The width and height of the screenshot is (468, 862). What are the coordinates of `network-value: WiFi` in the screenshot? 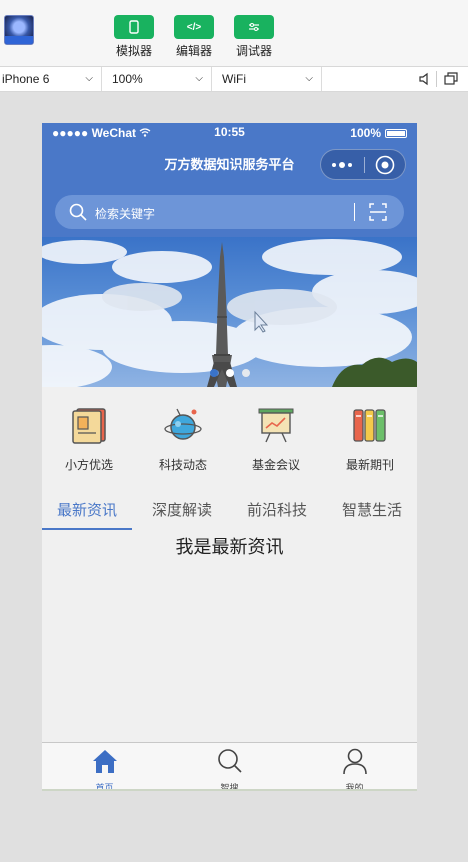 It's located at (234, 79).